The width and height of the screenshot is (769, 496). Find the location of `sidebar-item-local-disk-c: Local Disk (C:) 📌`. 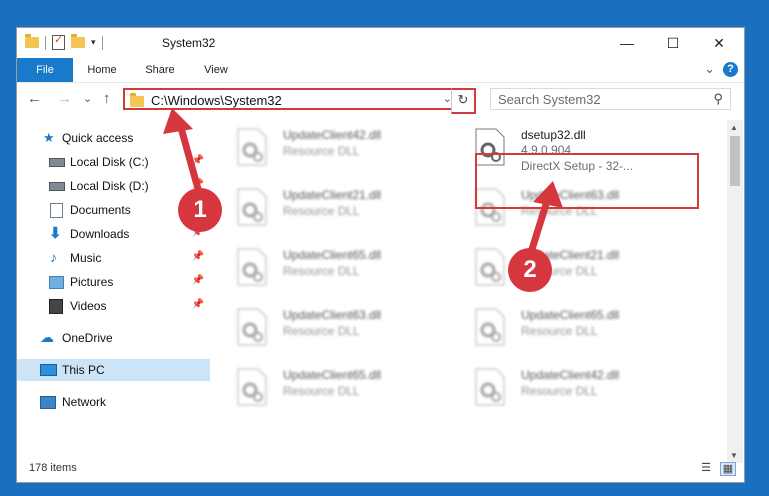

sidebar-item-local-disk-c: Local Disk (C:) 📌 is located at coordinates (113, 162).